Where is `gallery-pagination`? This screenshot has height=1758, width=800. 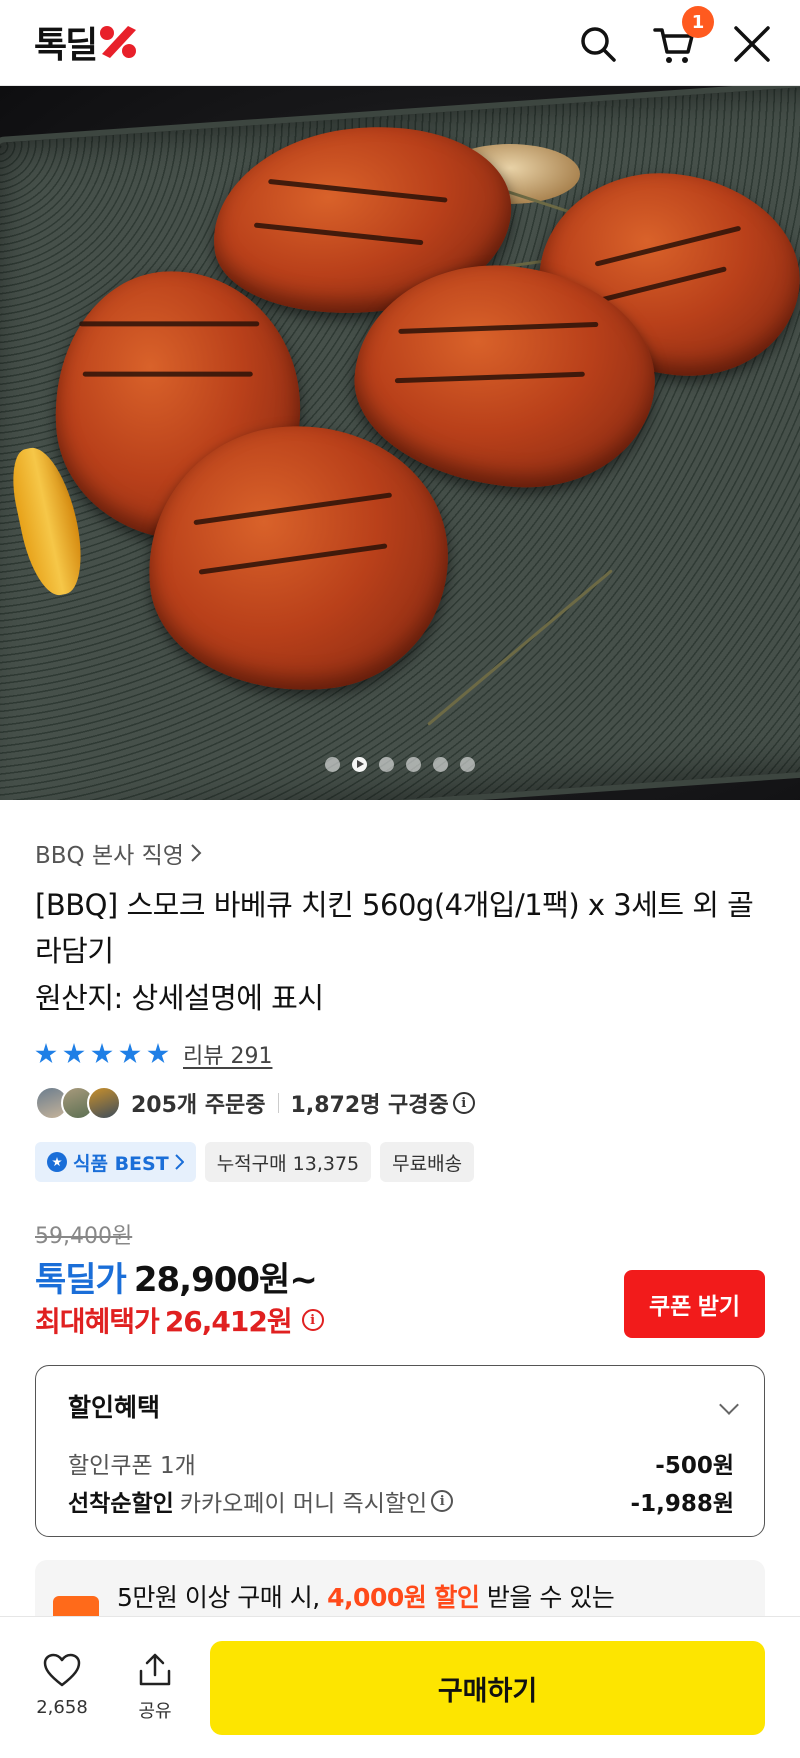
gallery-pagination is located at coordinates (400, 764).